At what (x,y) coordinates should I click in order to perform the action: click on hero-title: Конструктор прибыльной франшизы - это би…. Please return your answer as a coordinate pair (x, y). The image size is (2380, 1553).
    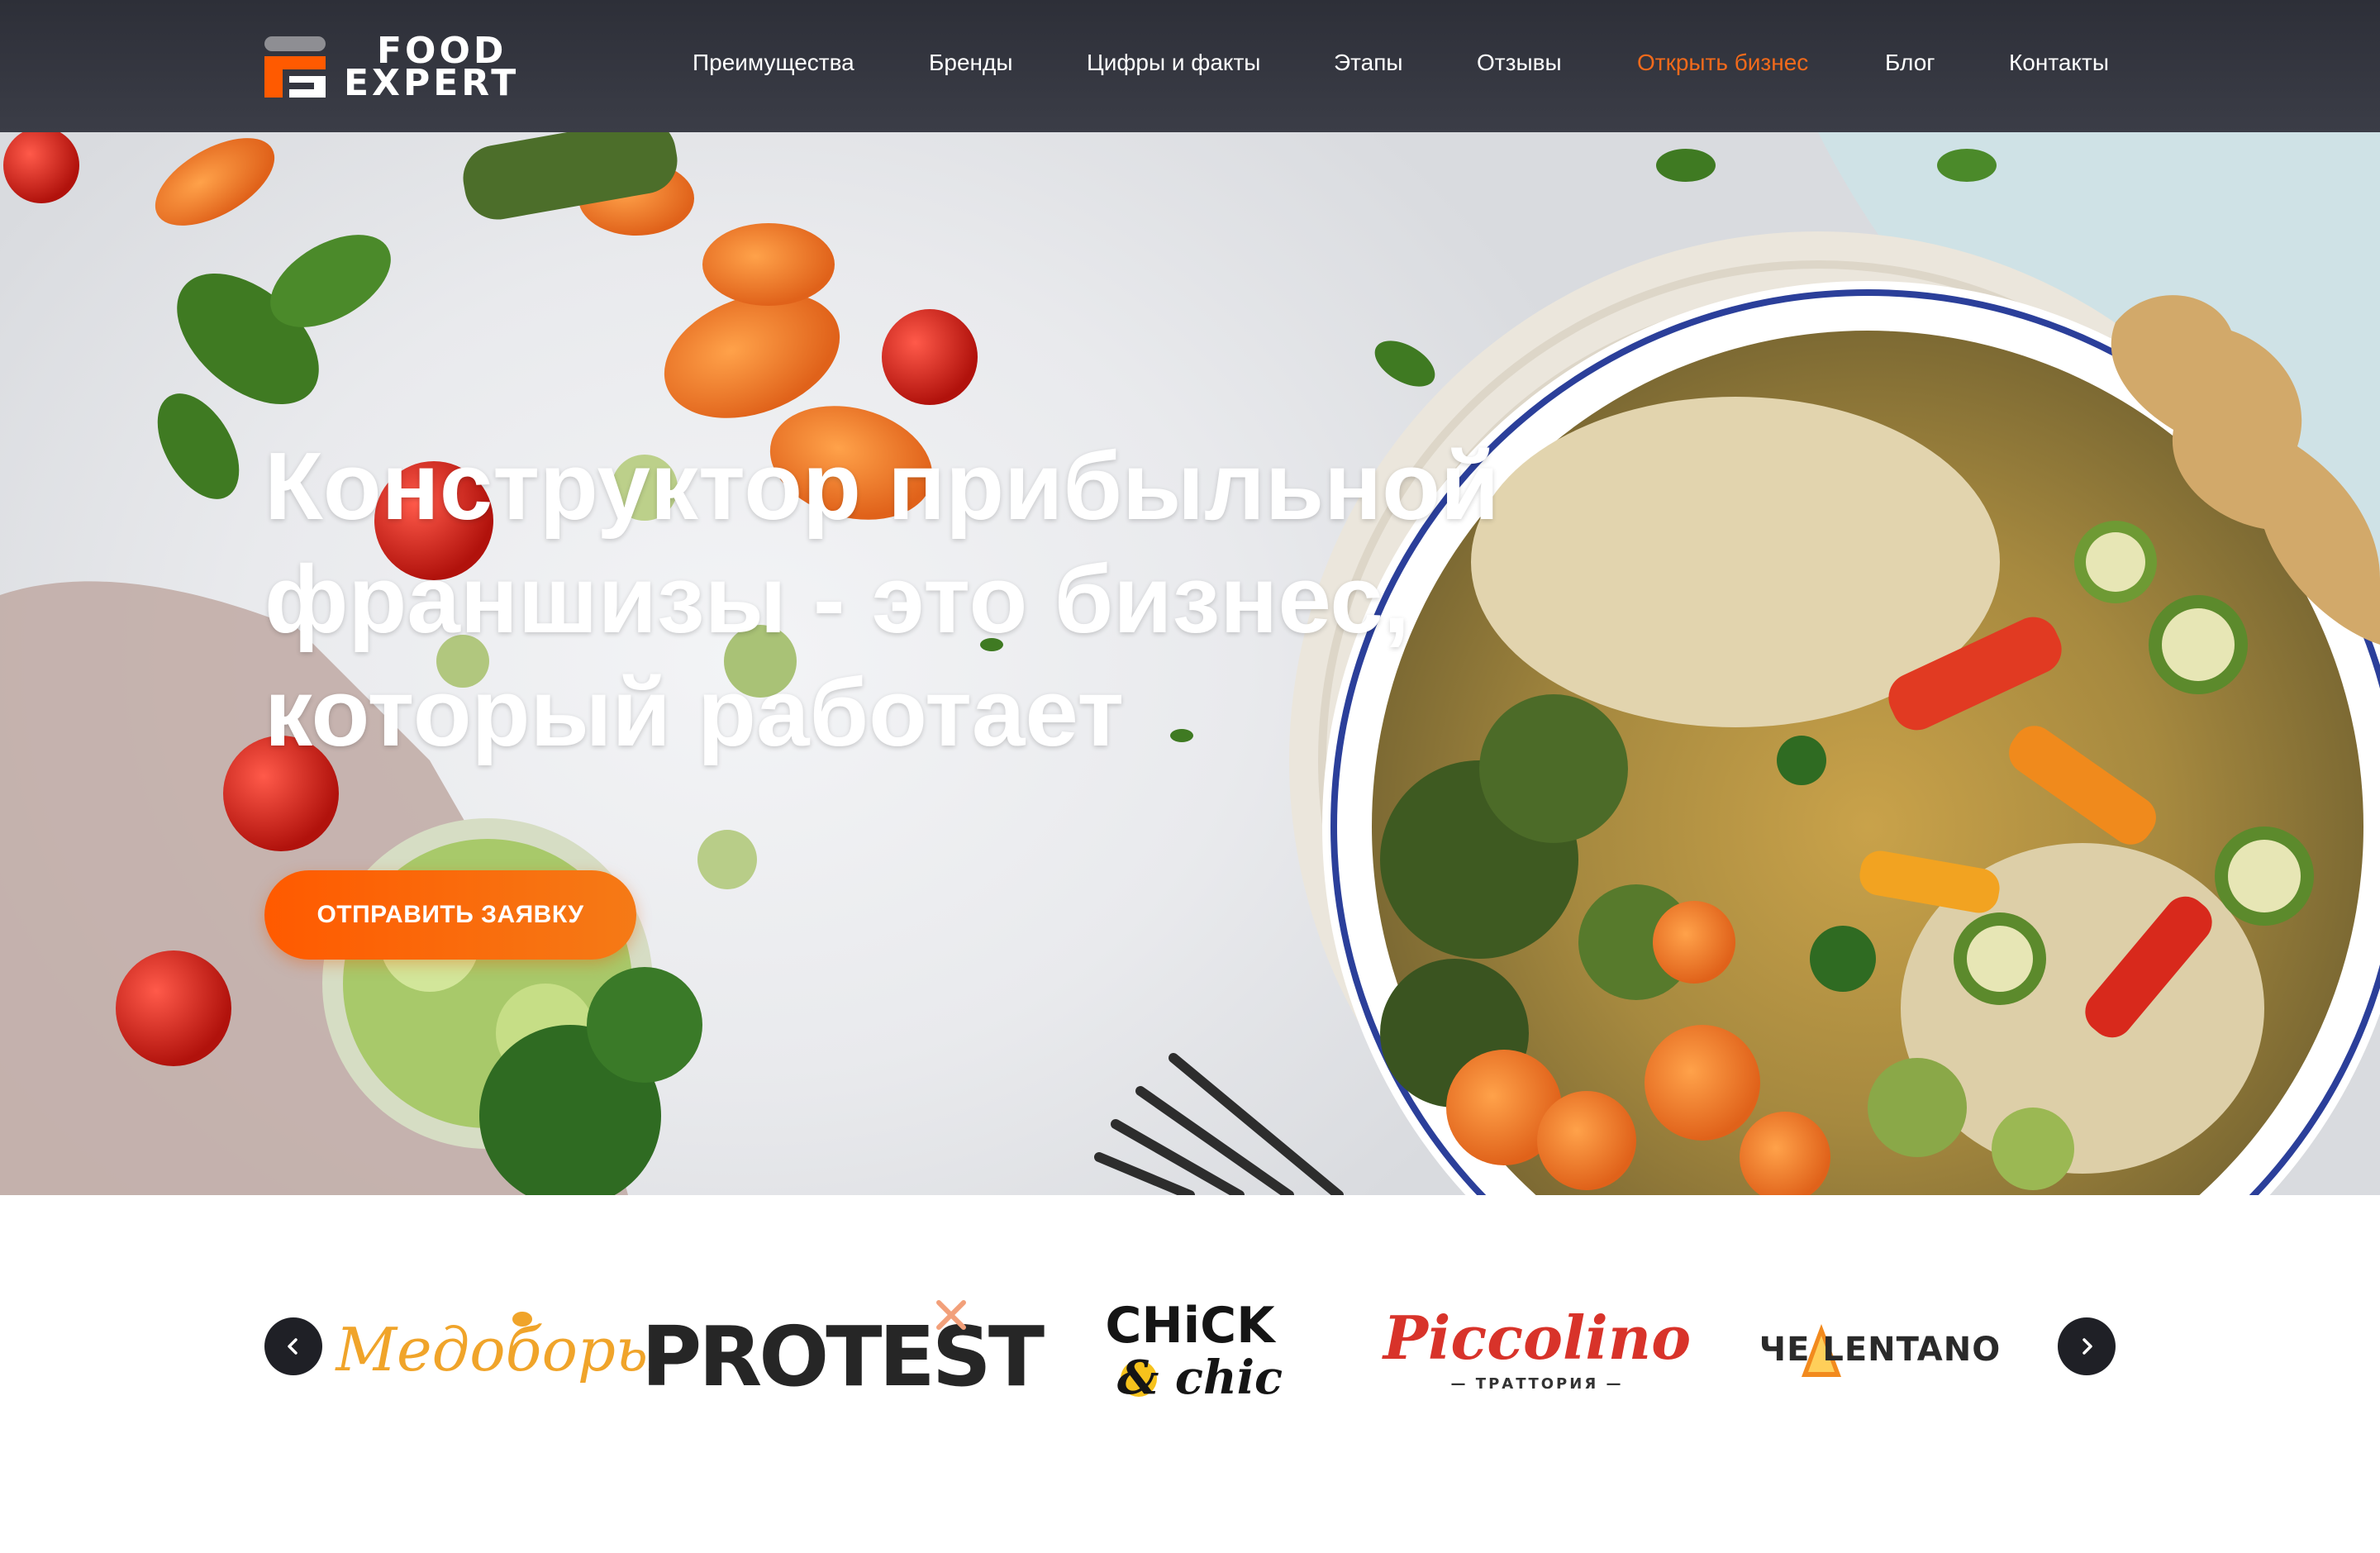
    Looking at the image, I should click on (909, 600).